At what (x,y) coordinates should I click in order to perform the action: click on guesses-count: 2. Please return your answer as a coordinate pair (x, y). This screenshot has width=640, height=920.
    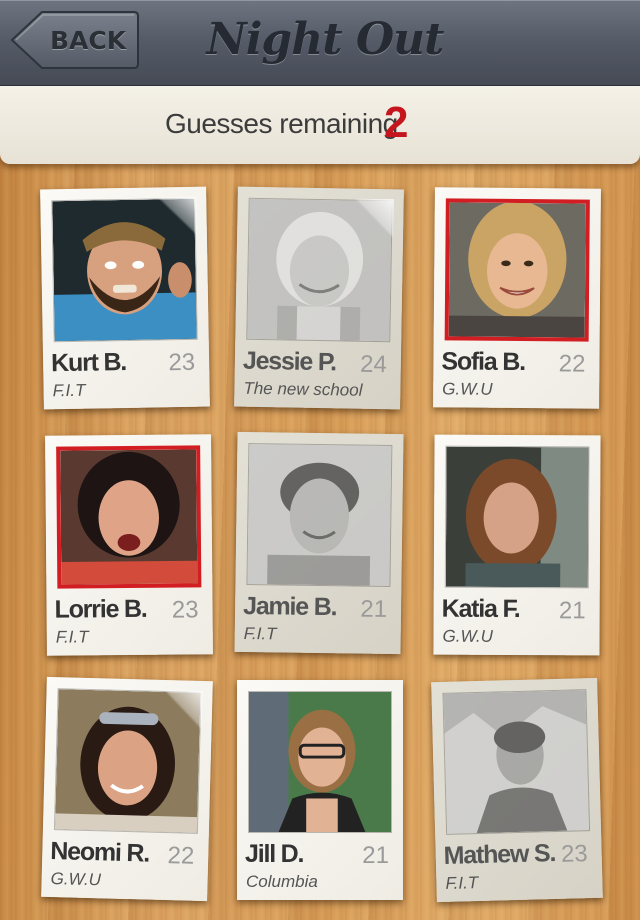
    Looking at the image, I should click on (396, 122).